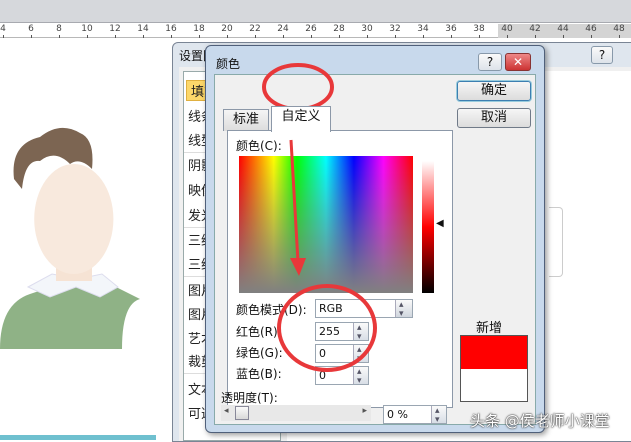 Image resolution: width=631 pixels, height=442 pixels. Describe the element at coordinates (315, 11) in the screenshot. I see `toolbar-area` at that location.